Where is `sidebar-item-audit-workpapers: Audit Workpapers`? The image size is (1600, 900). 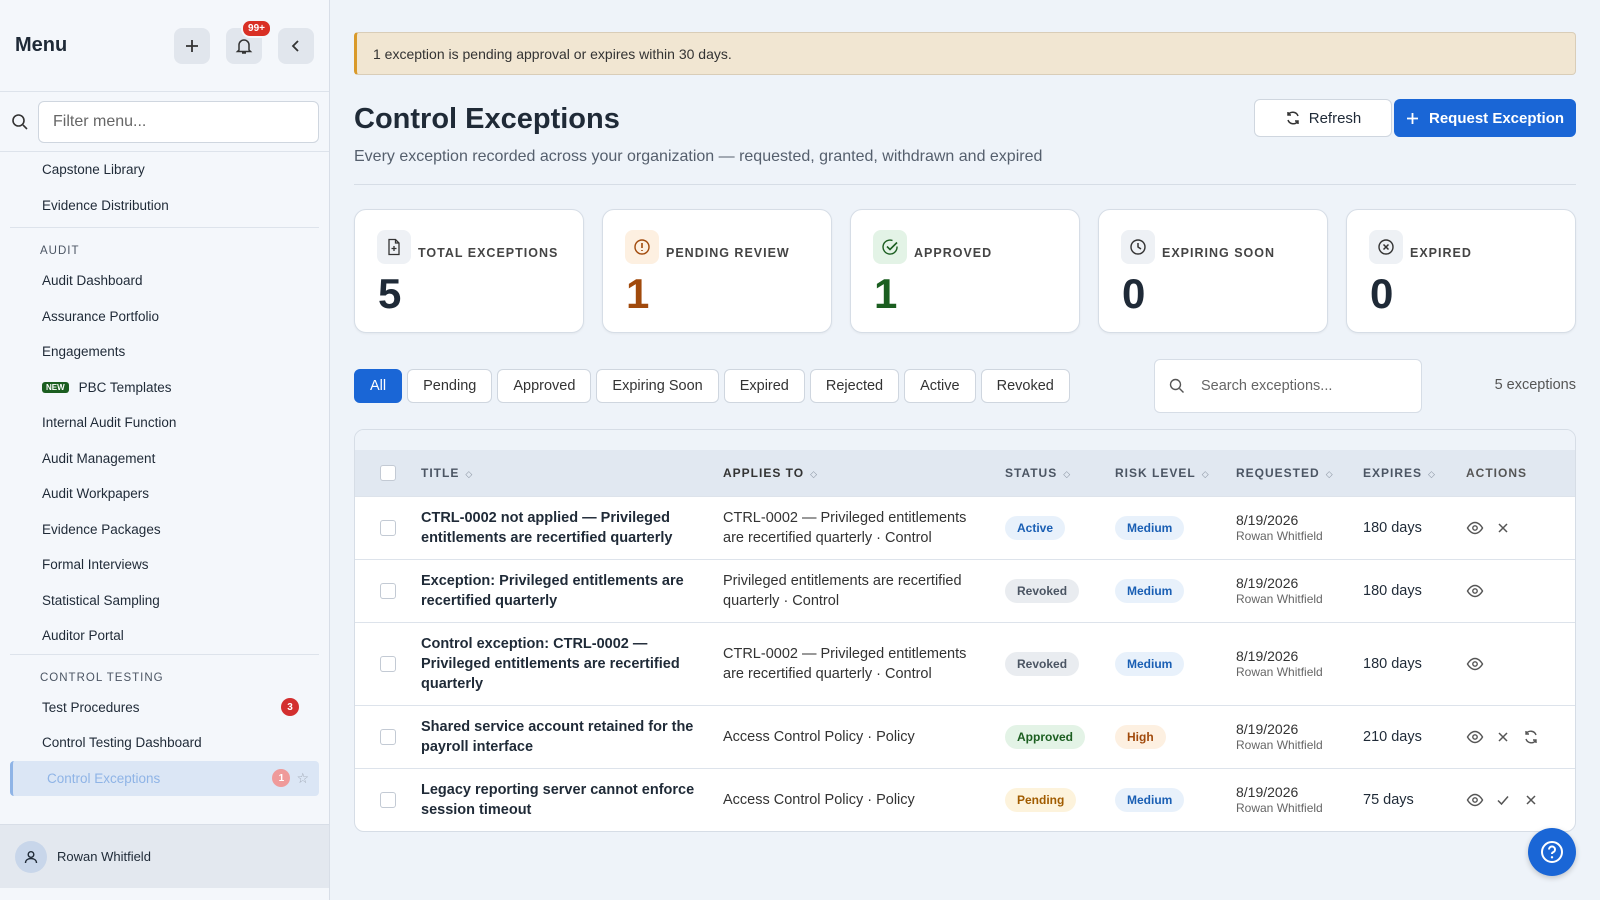 sidebar-item-audit-workpapers: Audit Workpapers is located at coordinates (164, 494).